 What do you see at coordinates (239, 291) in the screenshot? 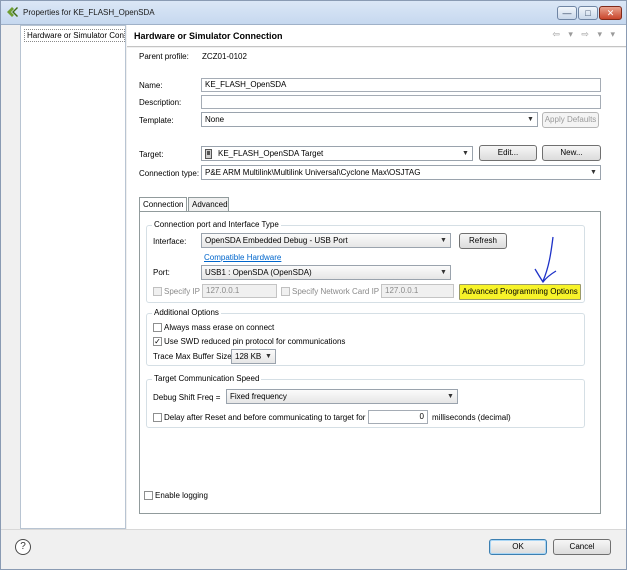
I see `specify-ip-field: 127.0.0.1` at bounding box center [239, 291].